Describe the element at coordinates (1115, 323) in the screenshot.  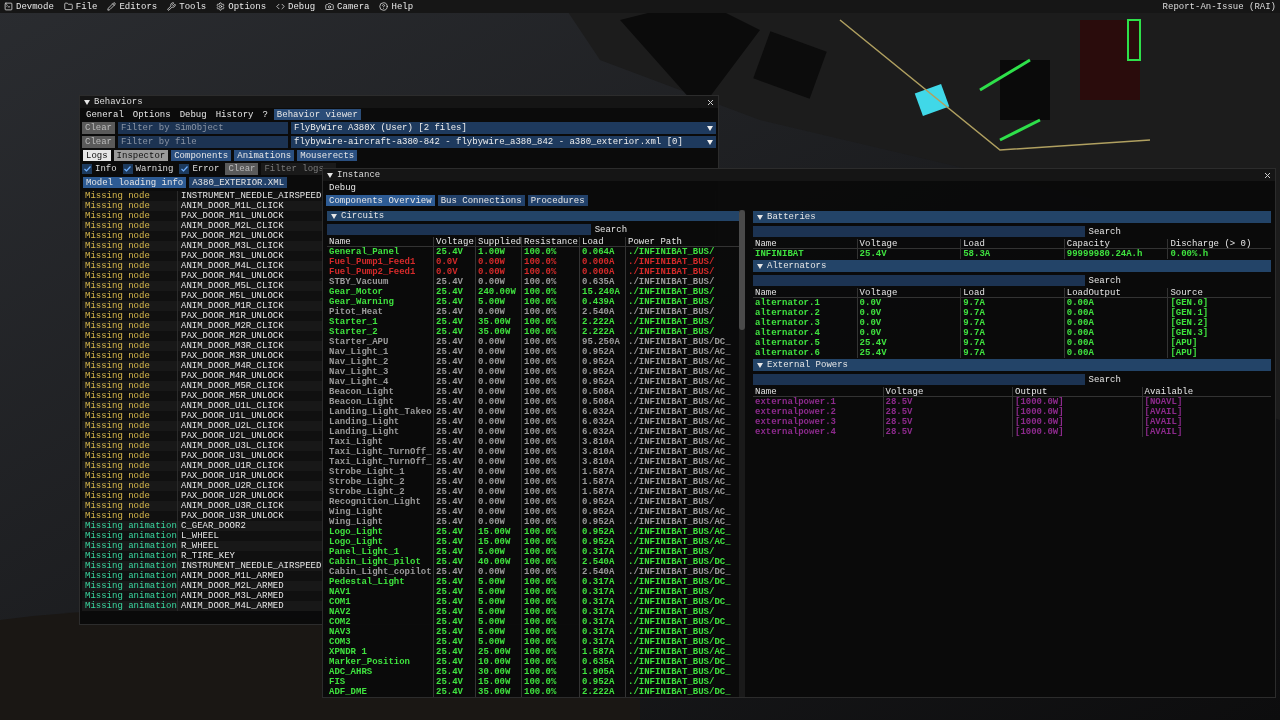
I see `table-cell: 0.00A` at that location.